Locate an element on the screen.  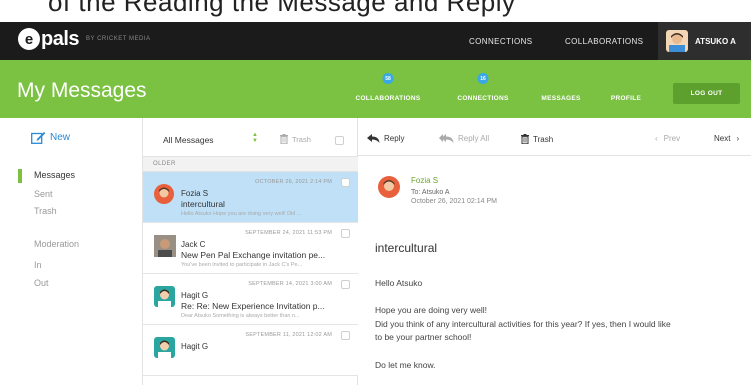
page-title: My Messages is located at coordinates (82, 90).